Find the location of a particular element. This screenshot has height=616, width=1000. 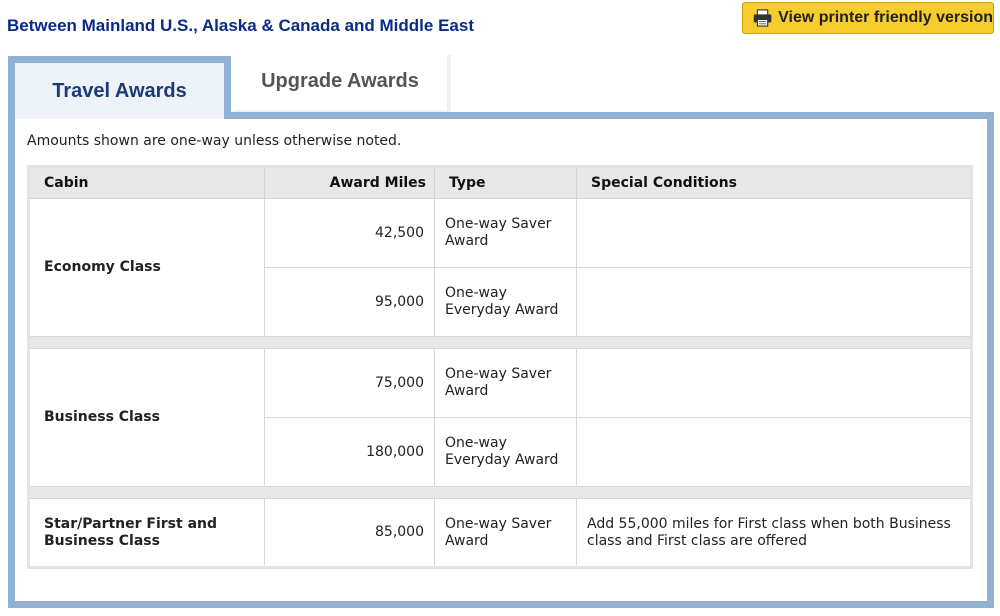

tab-upgrade-awards-label: Upgrade Awards is located at coordinates (340, 81).